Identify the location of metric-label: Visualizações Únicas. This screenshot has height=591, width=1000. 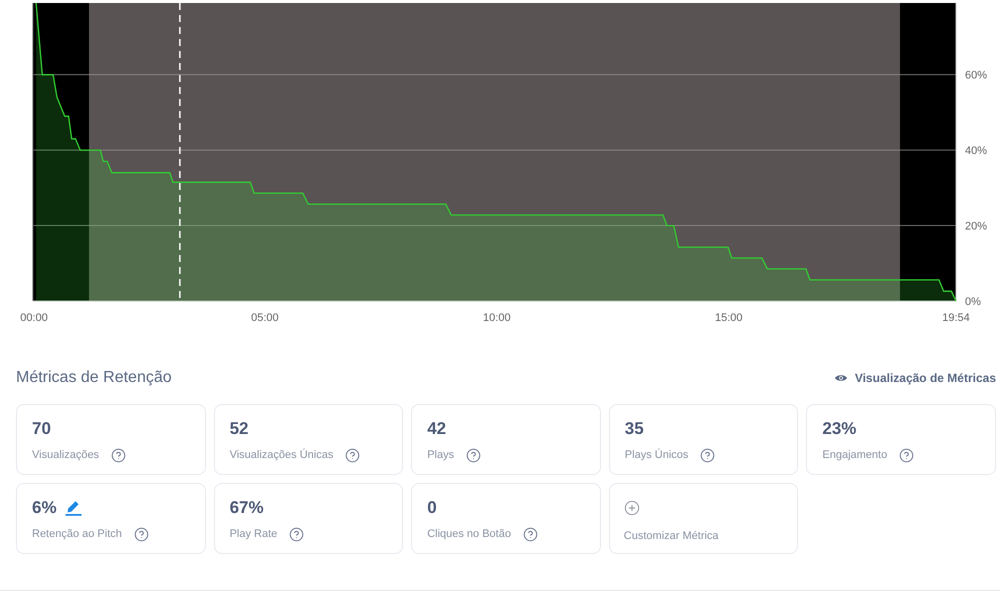
(282, 455).